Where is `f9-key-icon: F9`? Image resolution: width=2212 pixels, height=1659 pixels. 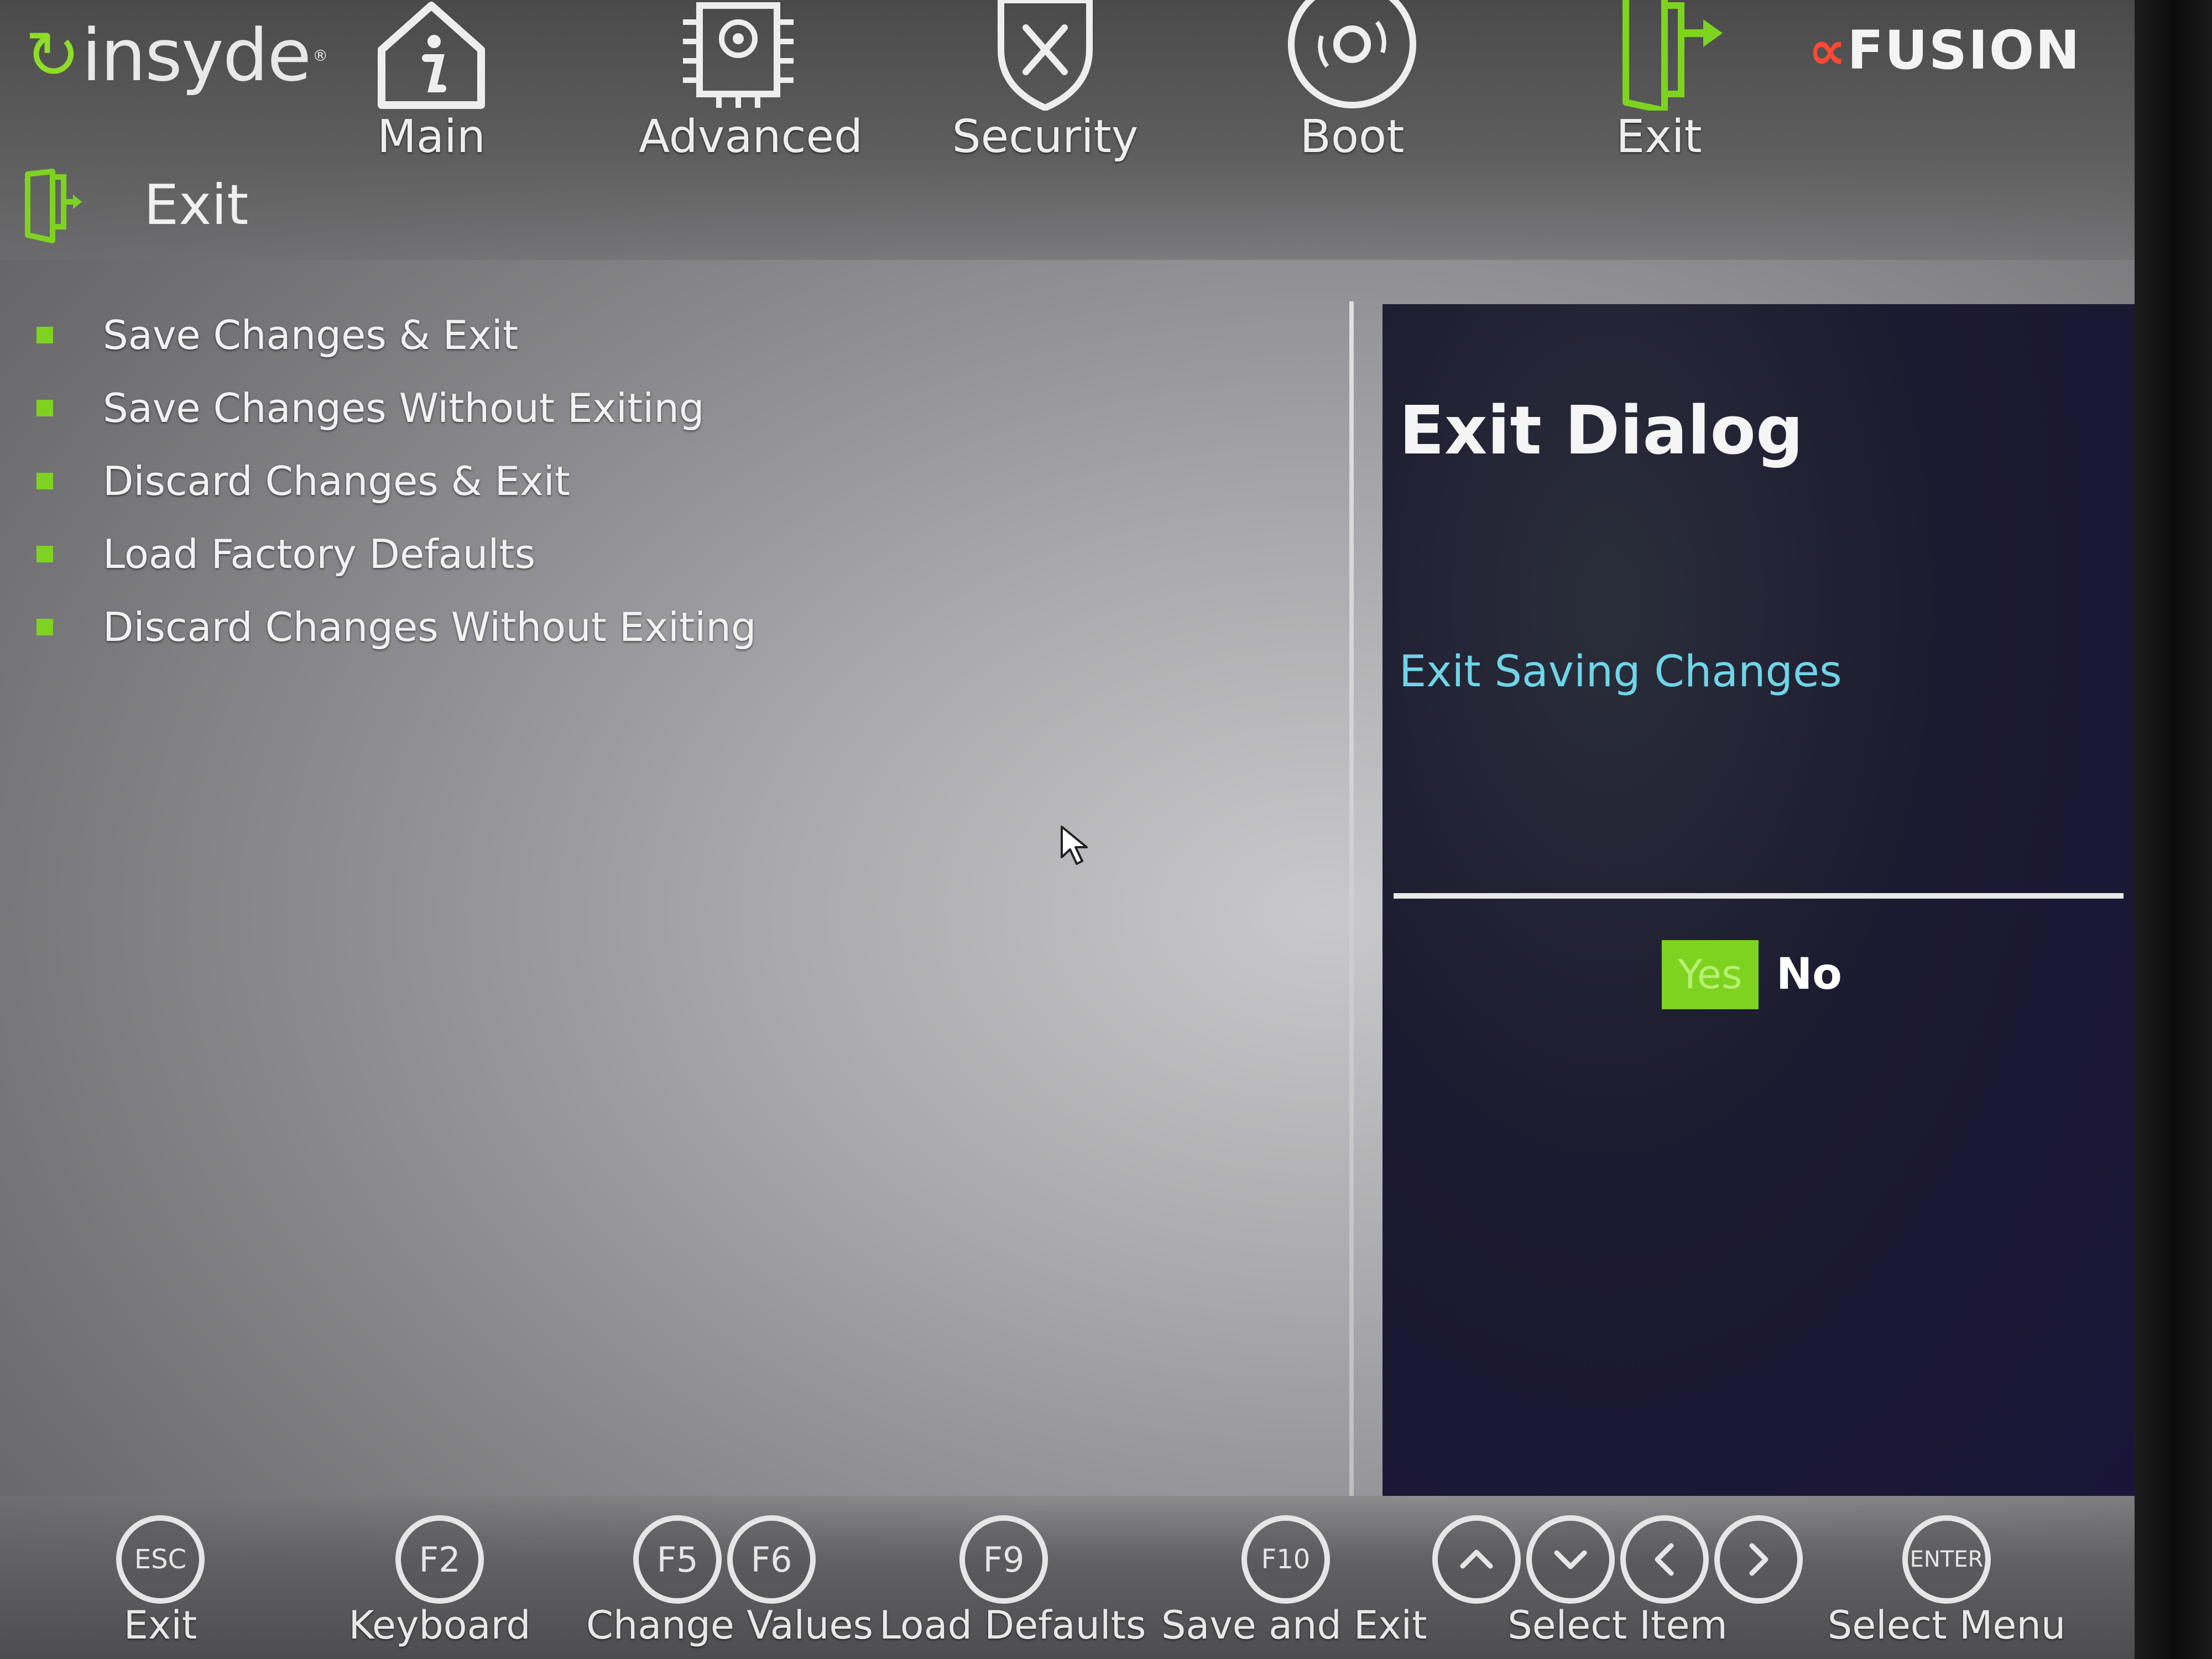 f9-key-icon: F9 is located at coordinates (1004, 1559).